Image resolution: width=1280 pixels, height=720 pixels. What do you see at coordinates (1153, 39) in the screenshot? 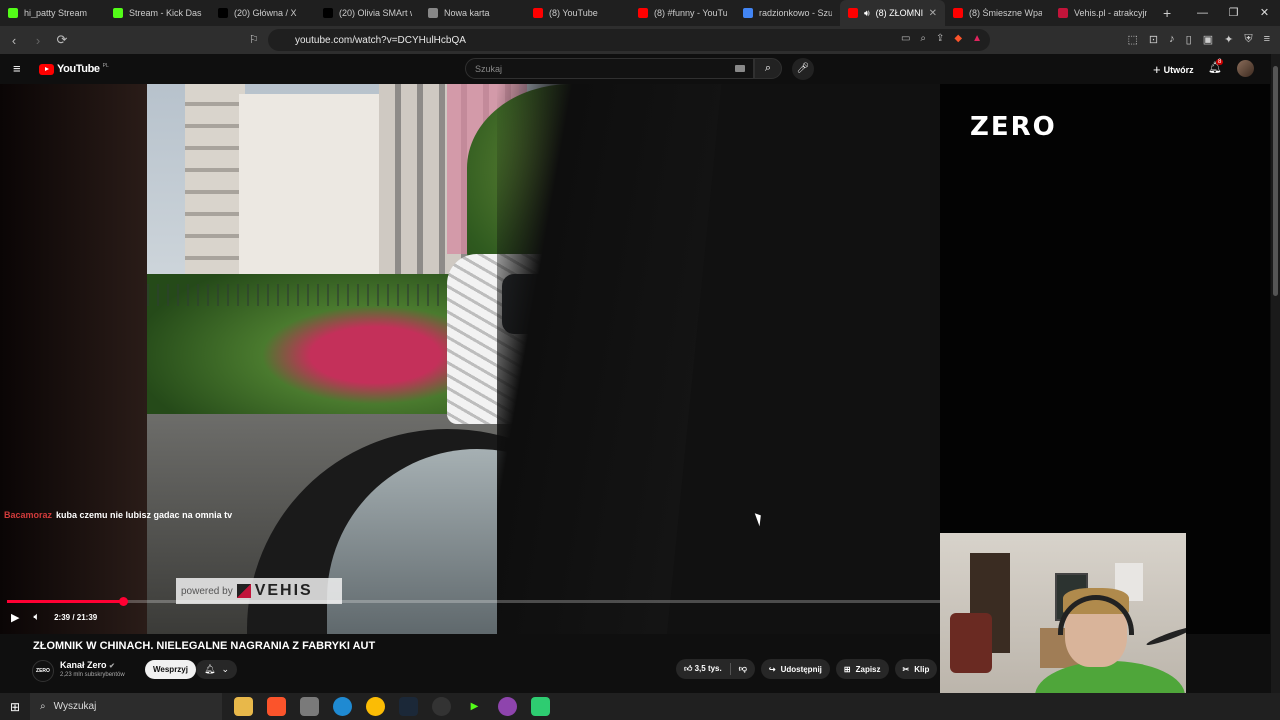
I see `screenshot-icon: ⊡` at bounding box center [1153, 39].